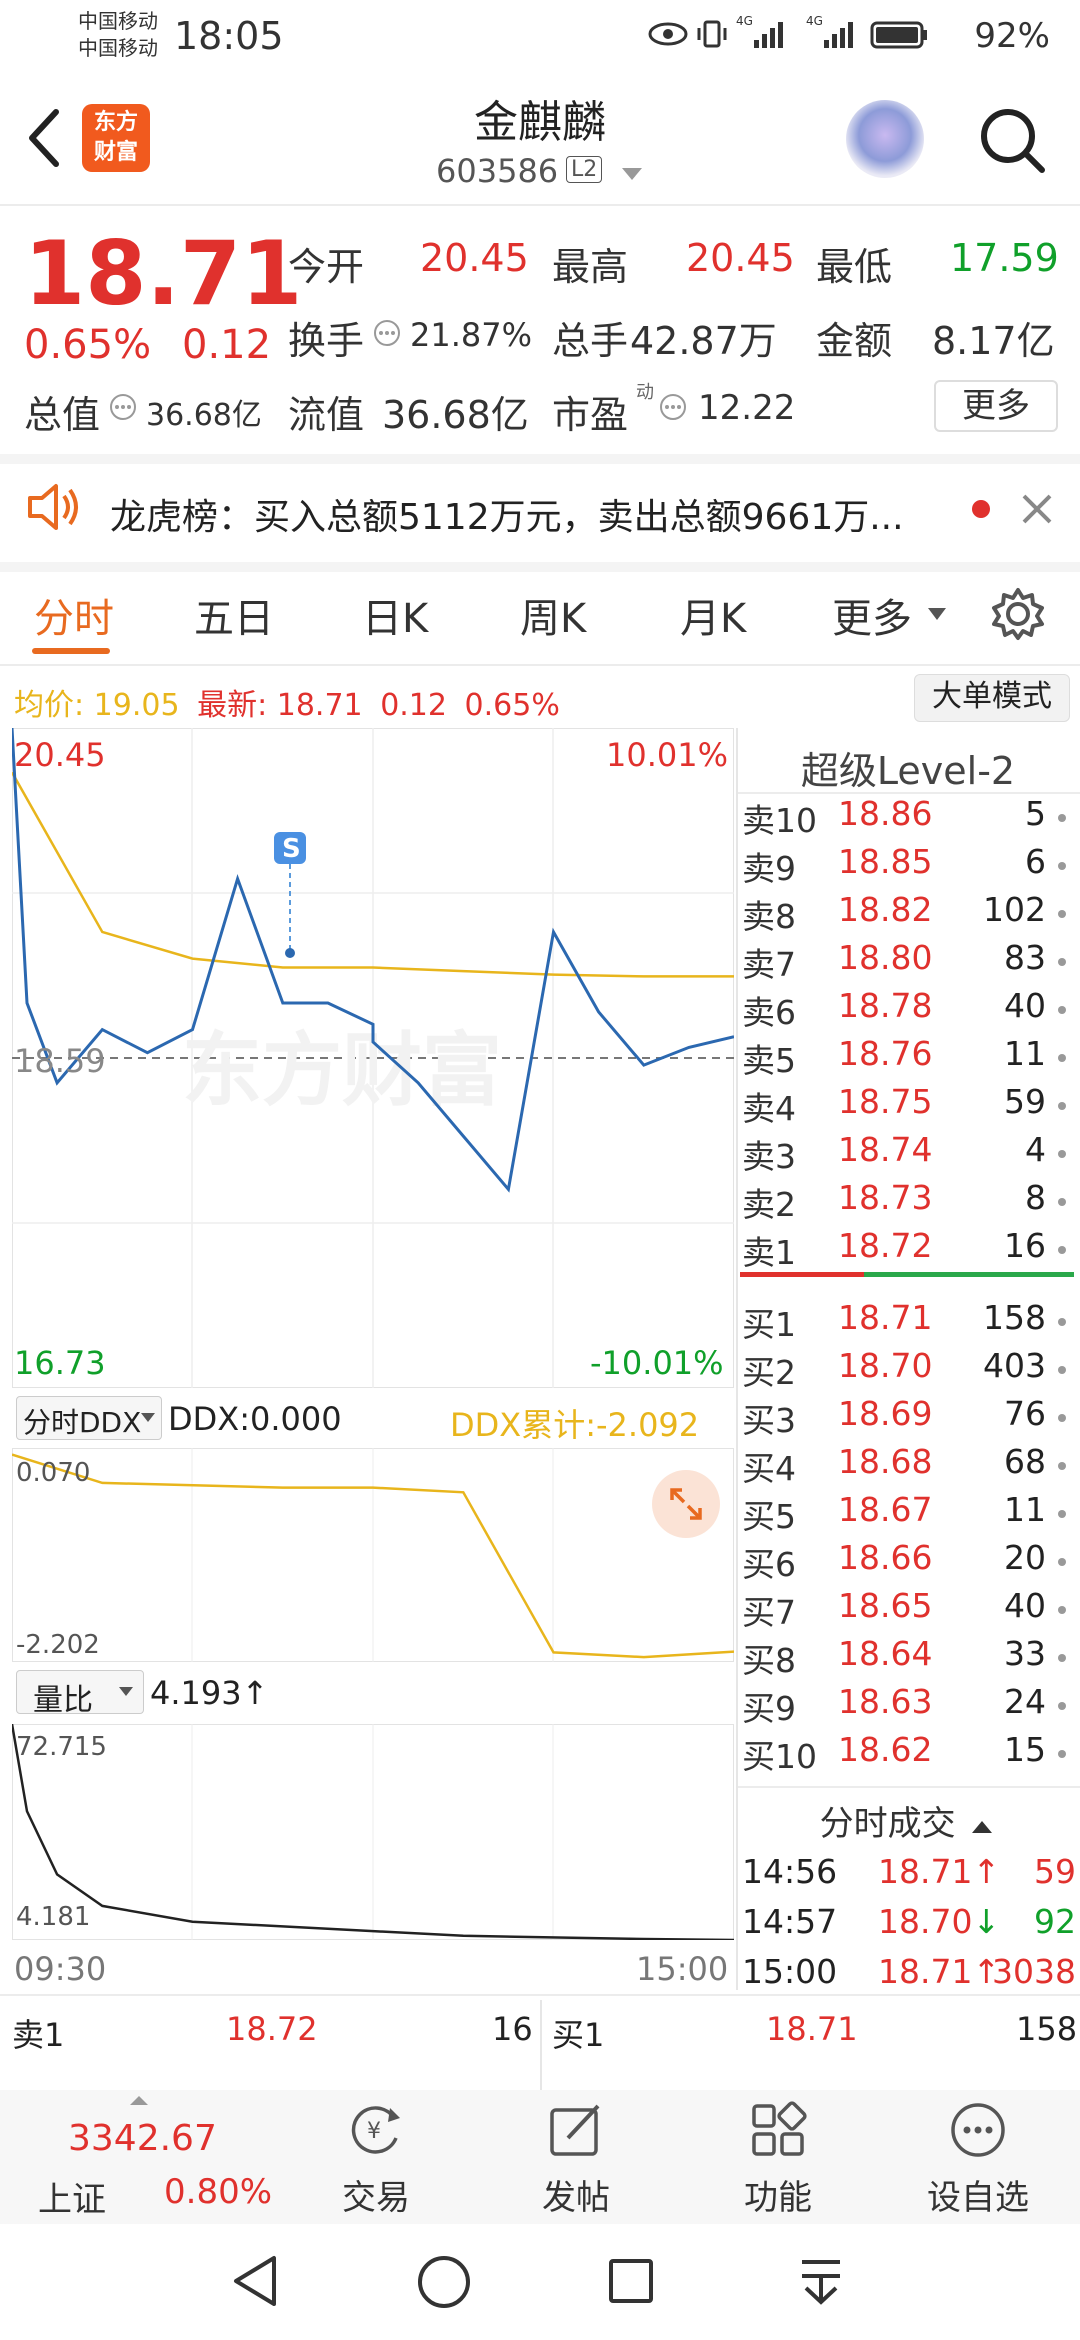 The image size is (1080, 2340). I want to click on avg-label: 均价:, so click(49, 705).